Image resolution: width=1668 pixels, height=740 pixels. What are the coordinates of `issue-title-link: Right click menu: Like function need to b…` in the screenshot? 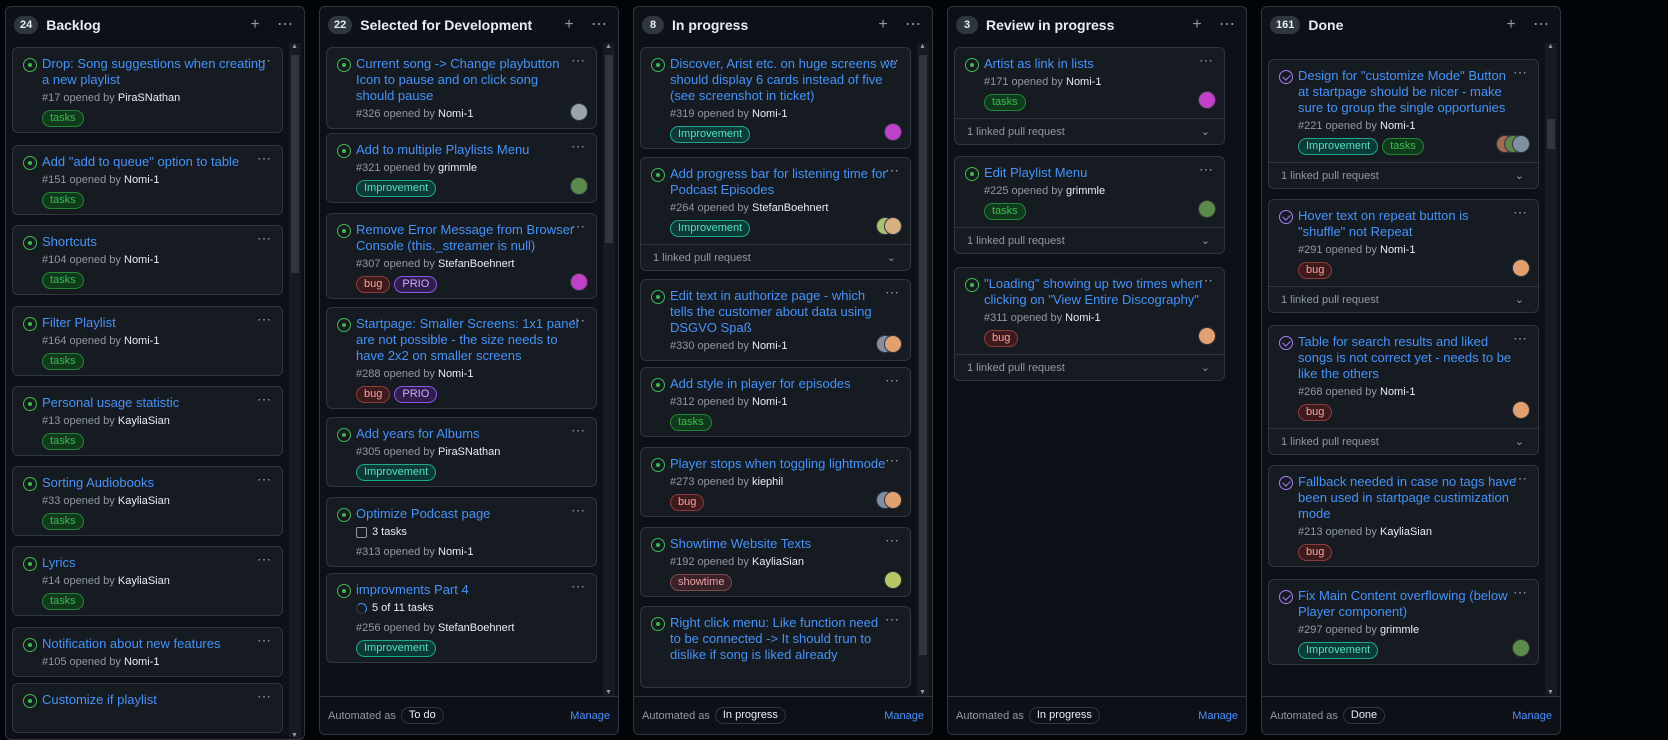 It's located at (774, 639).